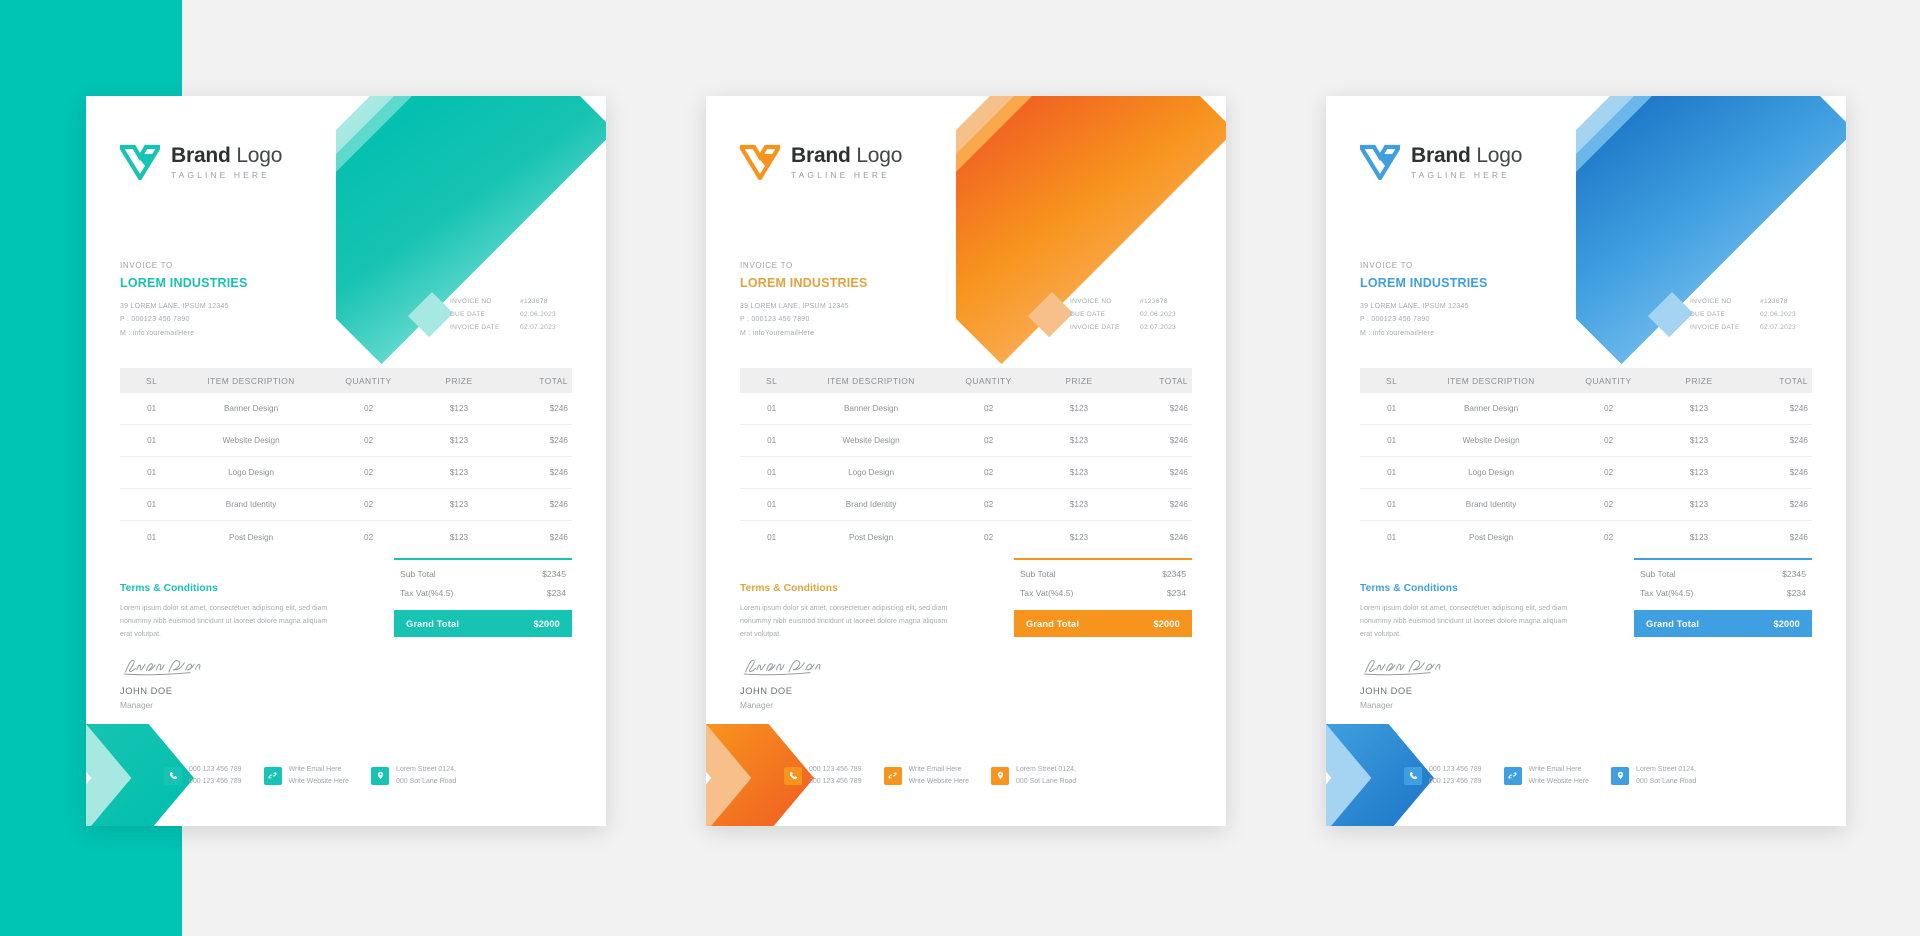  Describe the element at coordinates (1491, 440) in the screenshot. I see `cell-description: Website Design` at that location.